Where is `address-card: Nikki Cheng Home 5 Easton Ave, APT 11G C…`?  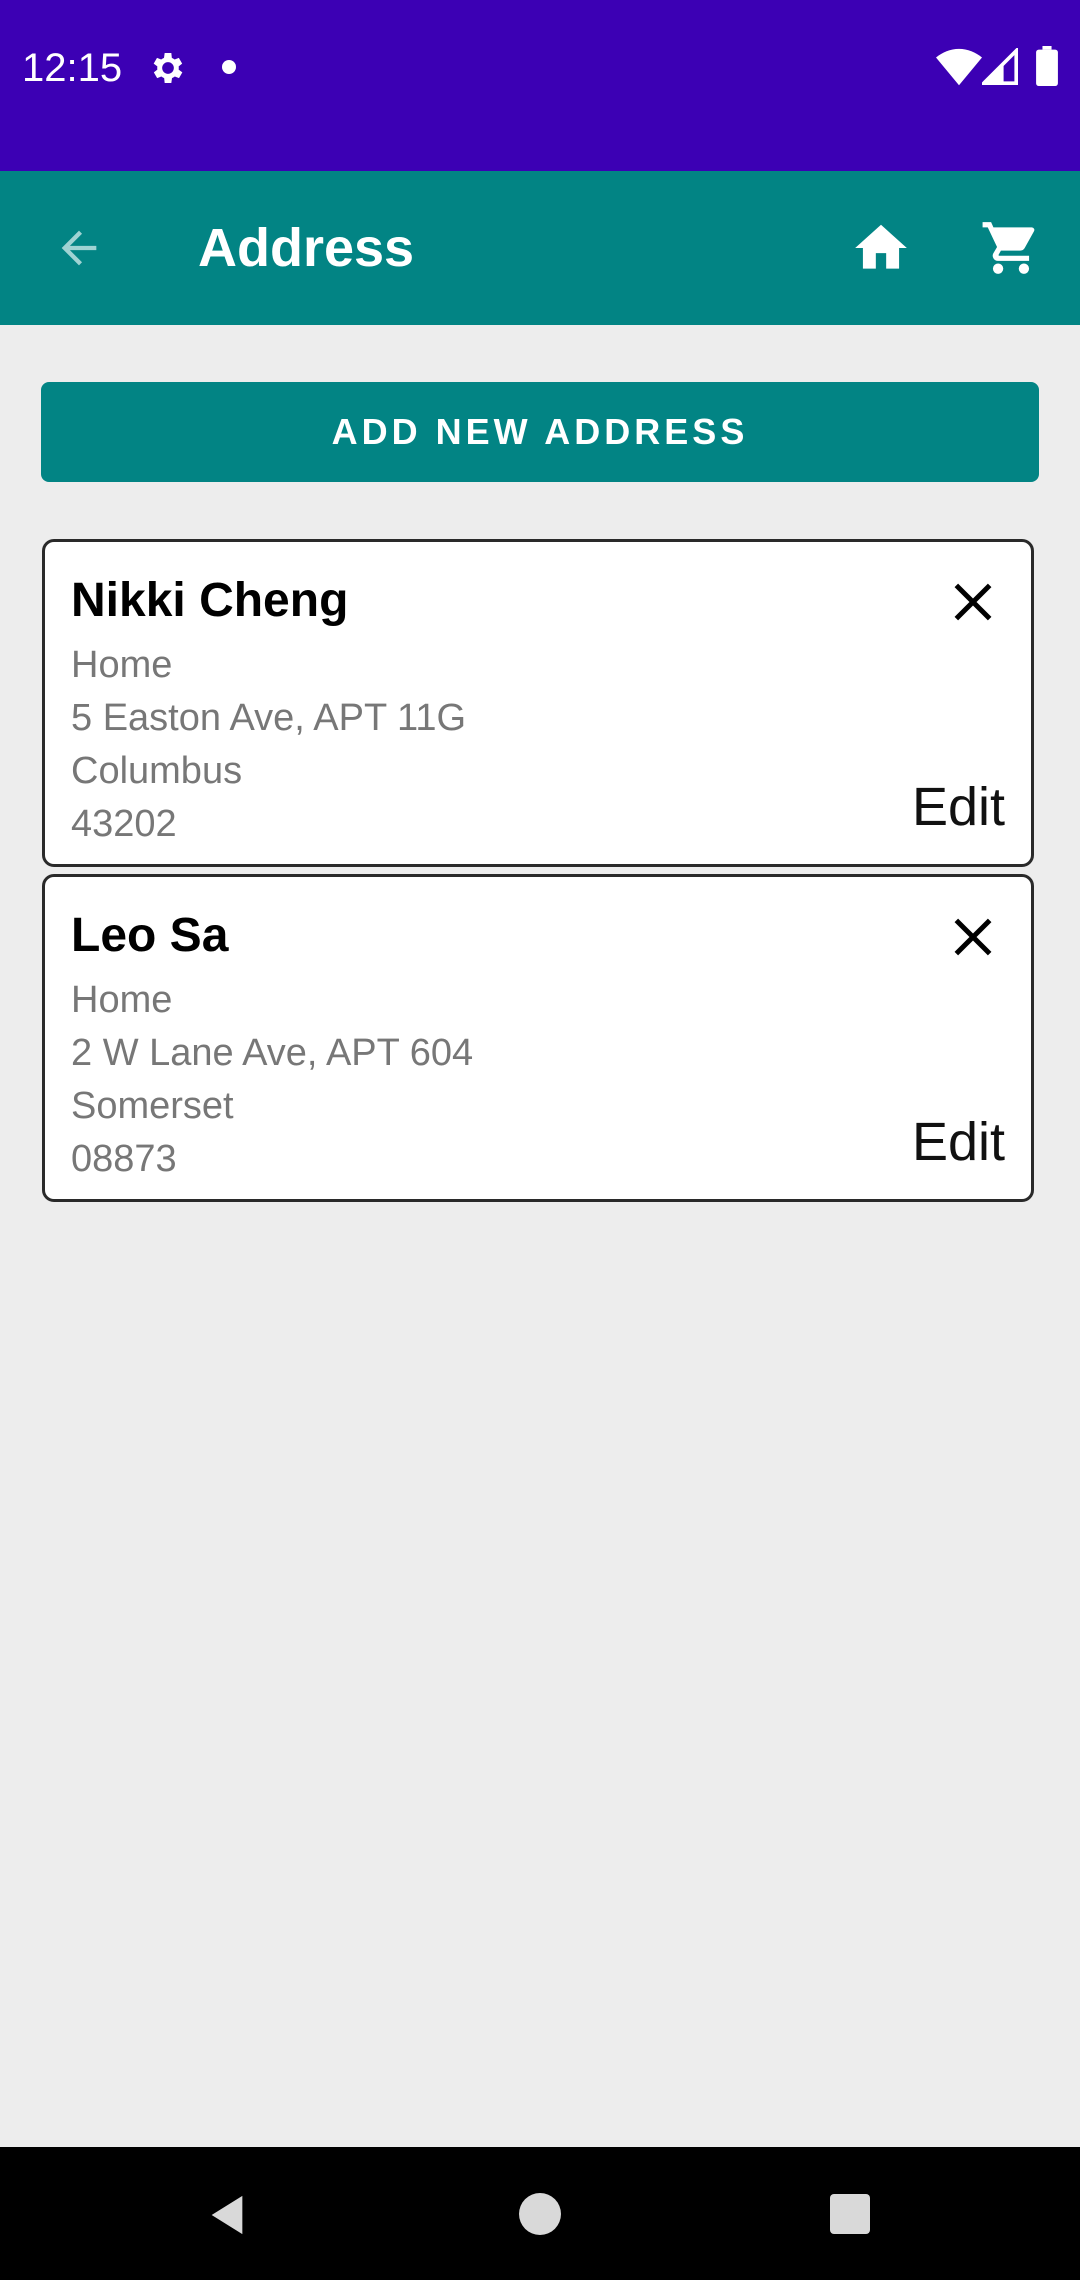
address-card: Nikki Cheng Home 5 Easton Ave, APT 11G C… is located at coordinates (538, 703).